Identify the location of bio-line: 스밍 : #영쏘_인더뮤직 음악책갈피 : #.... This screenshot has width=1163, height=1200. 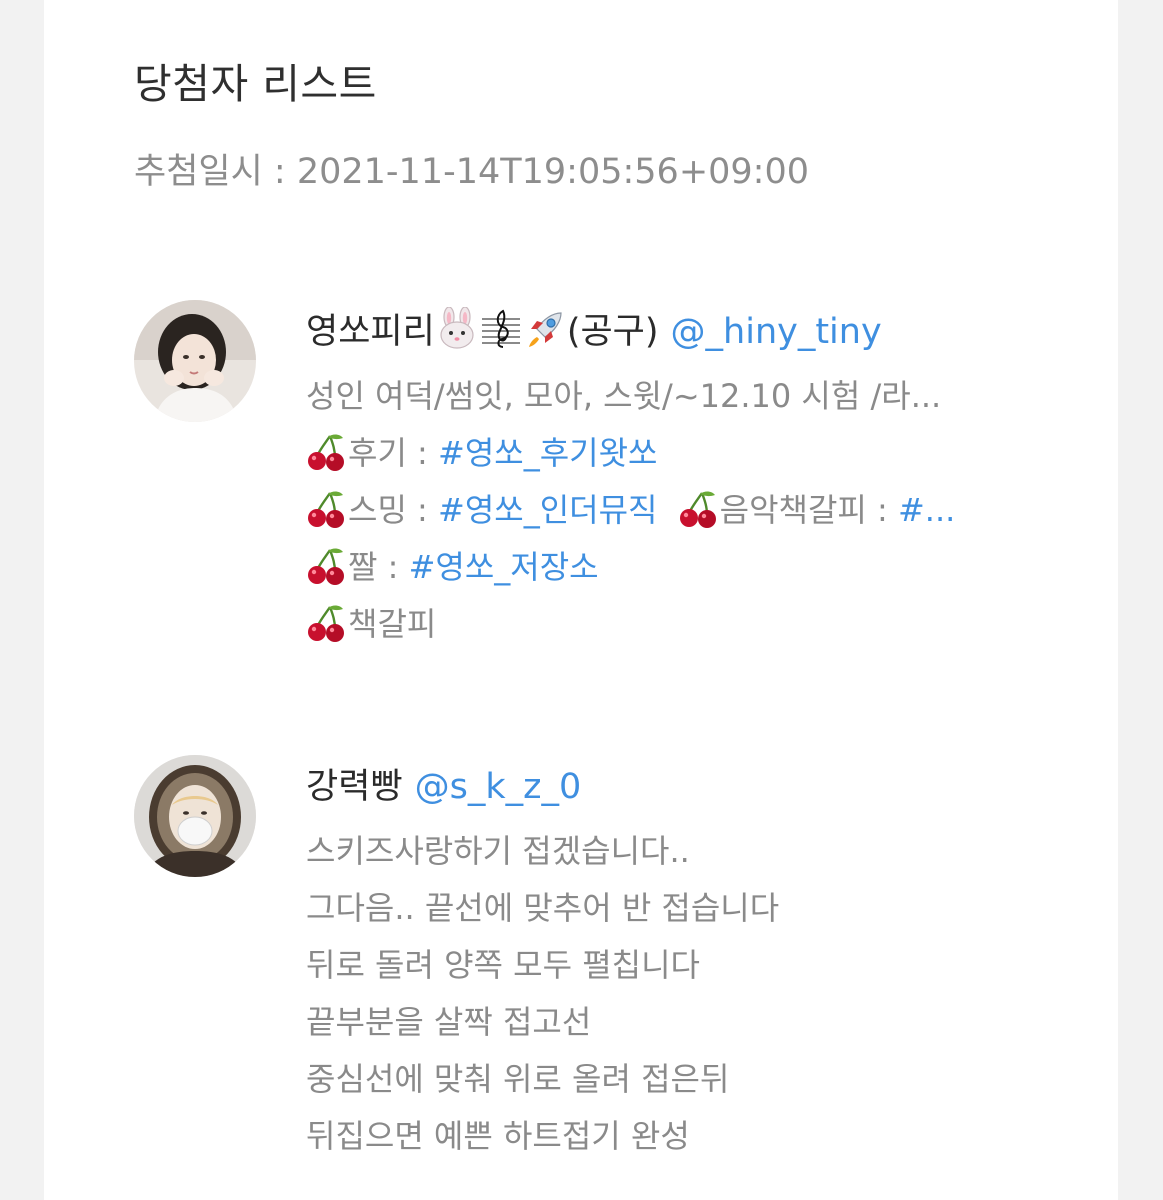
(701, 510).